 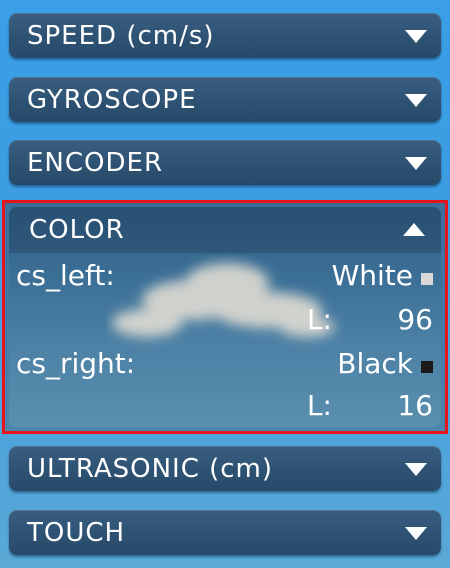 I want to click on cs-right-l-value: 16, so click(x=415, y=405).